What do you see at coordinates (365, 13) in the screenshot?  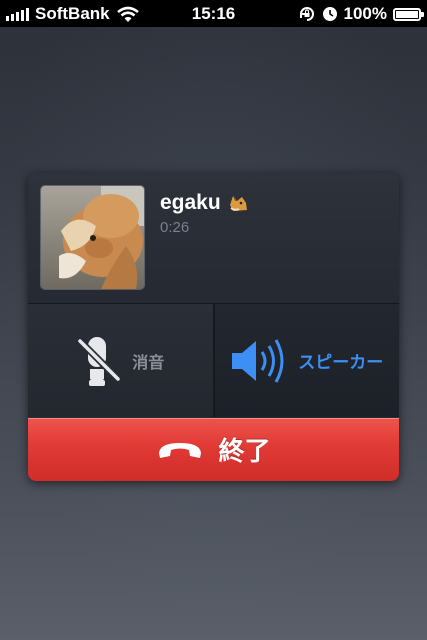 I see `battery-percent: 100%` at bounding box center [365, 13].